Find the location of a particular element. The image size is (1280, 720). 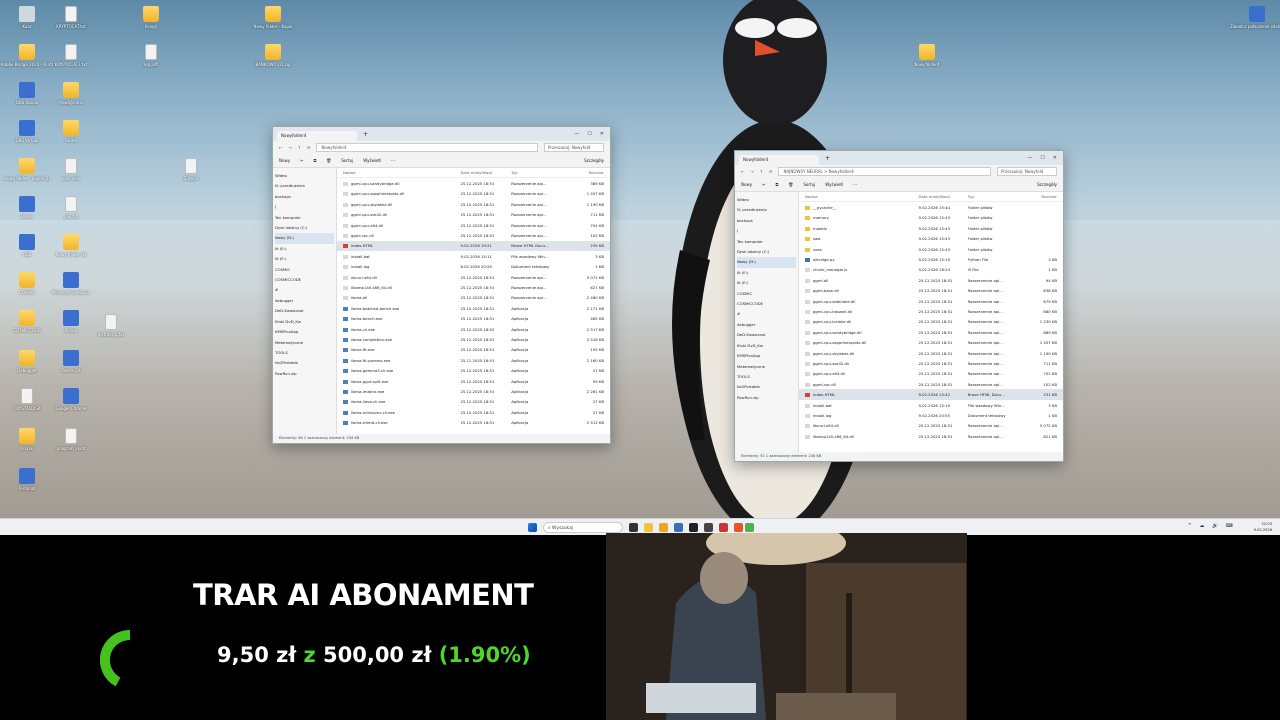

desktop-icon-file: KRYPTOCAT2.txt is located at coordinates (71, 55).